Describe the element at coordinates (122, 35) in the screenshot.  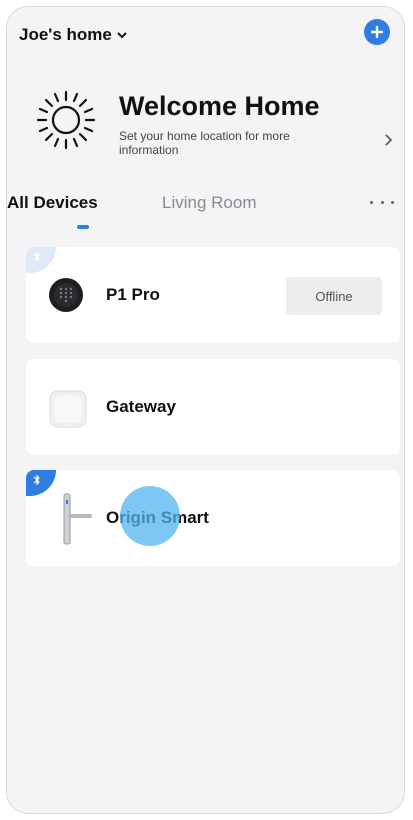
I see `chevron-down-icon` at that location.